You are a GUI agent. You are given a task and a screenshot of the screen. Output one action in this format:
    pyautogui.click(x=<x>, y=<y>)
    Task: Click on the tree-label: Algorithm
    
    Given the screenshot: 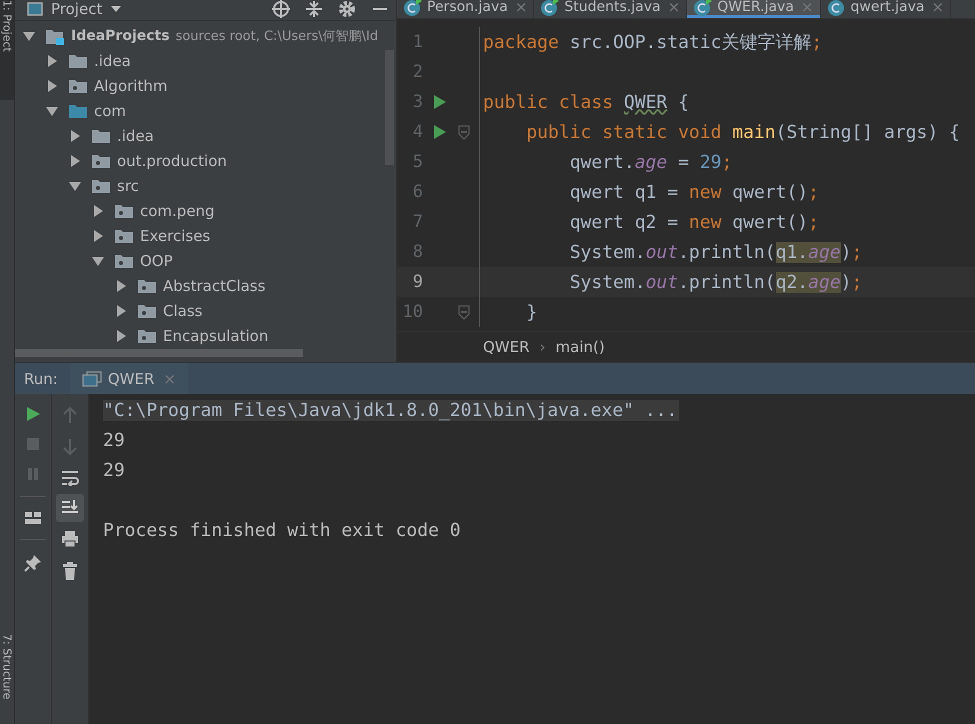 What is the action you would take?
    pyautogui.click(x=131, y=85)
    